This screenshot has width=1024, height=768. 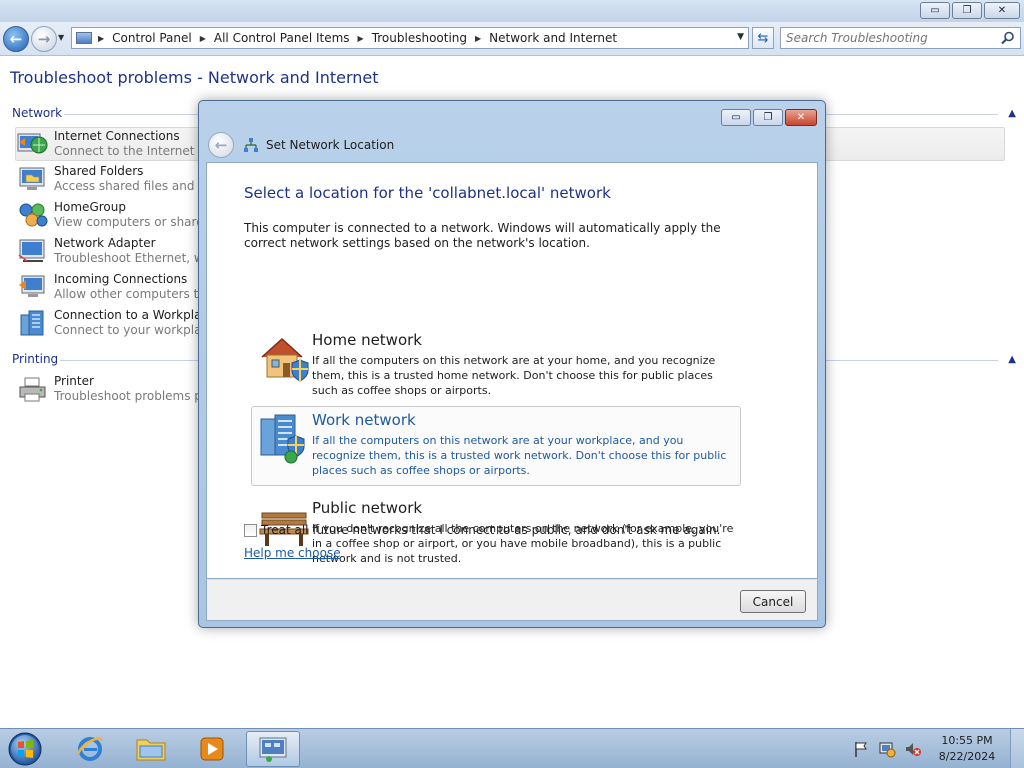 I want to click on folder-icon, so click(x=151, y=750).